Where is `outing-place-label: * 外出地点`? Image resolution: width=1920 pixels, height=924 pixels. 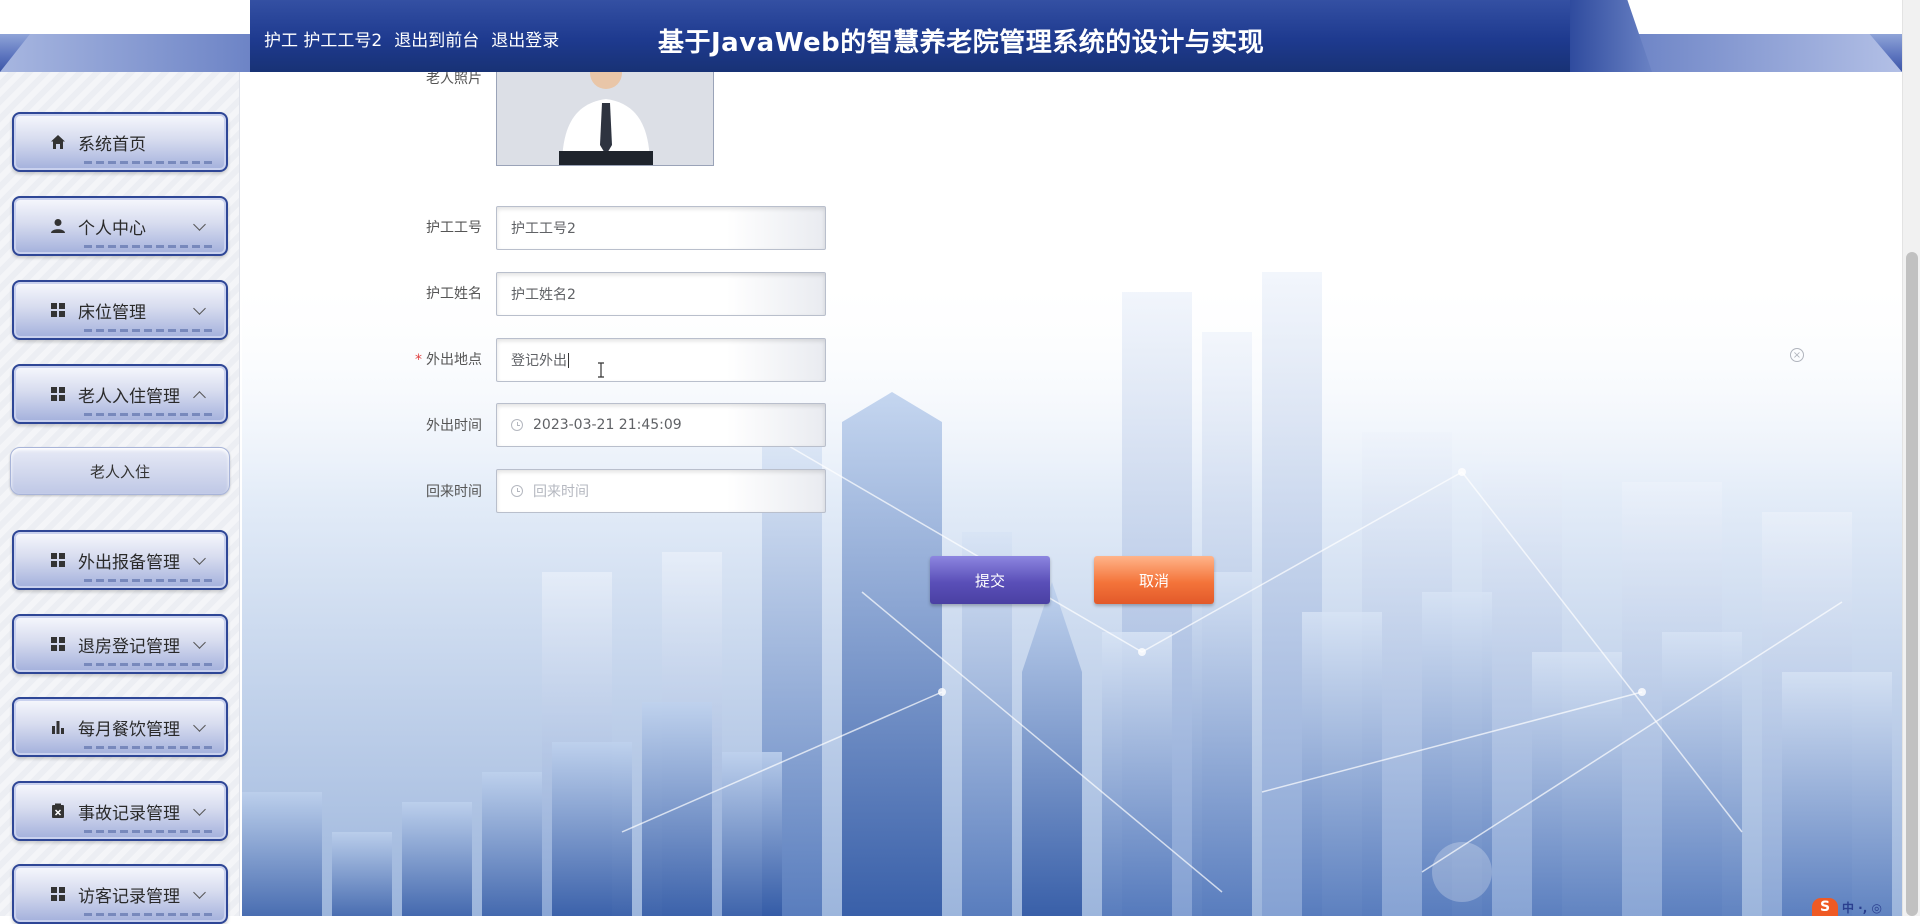 outing-place-label: * 外出地点 is located at coordinates (427, 359).